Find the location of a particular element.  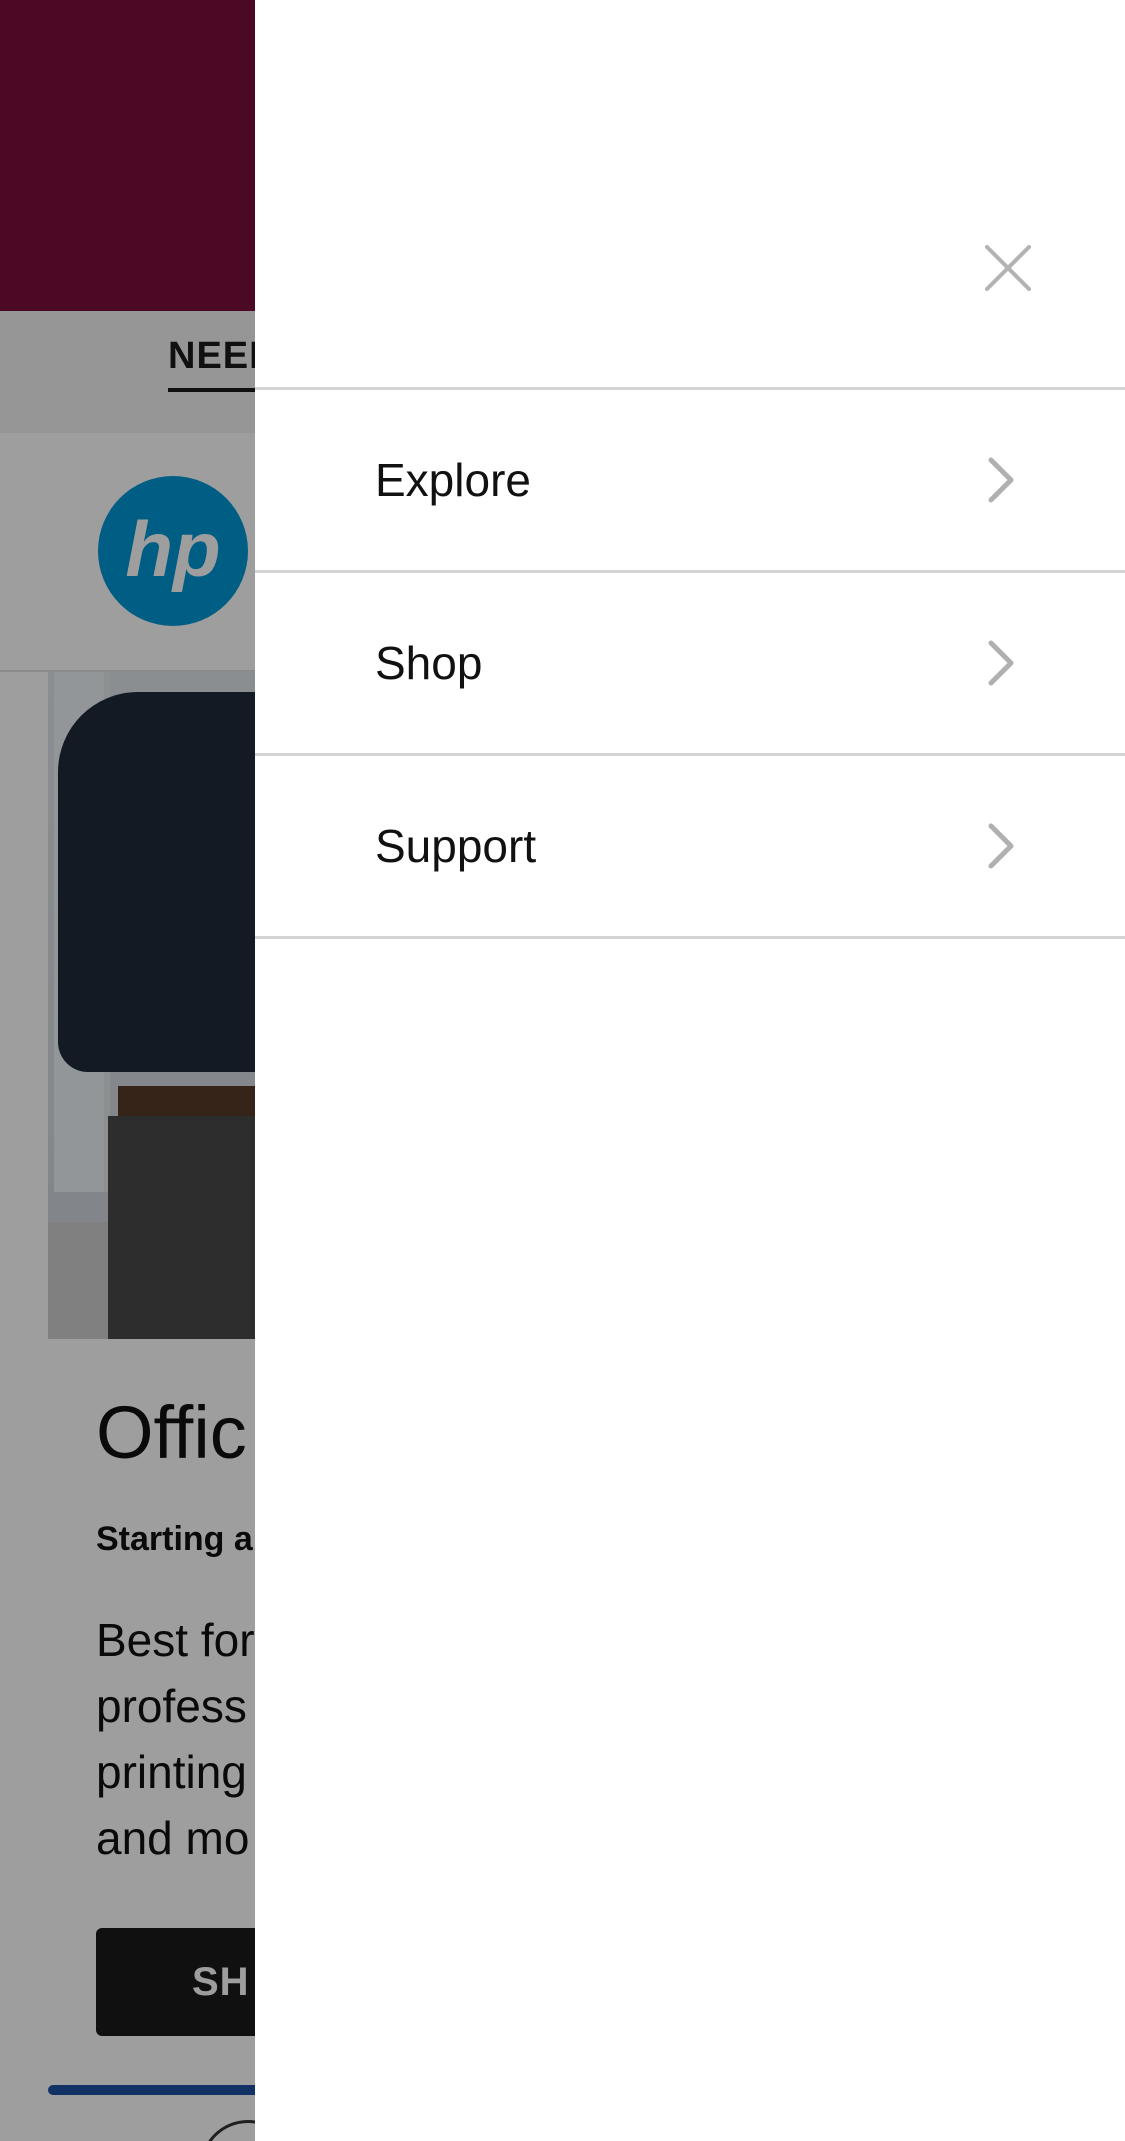

menu-item-label: Shop is located at coordinates (429, 663).